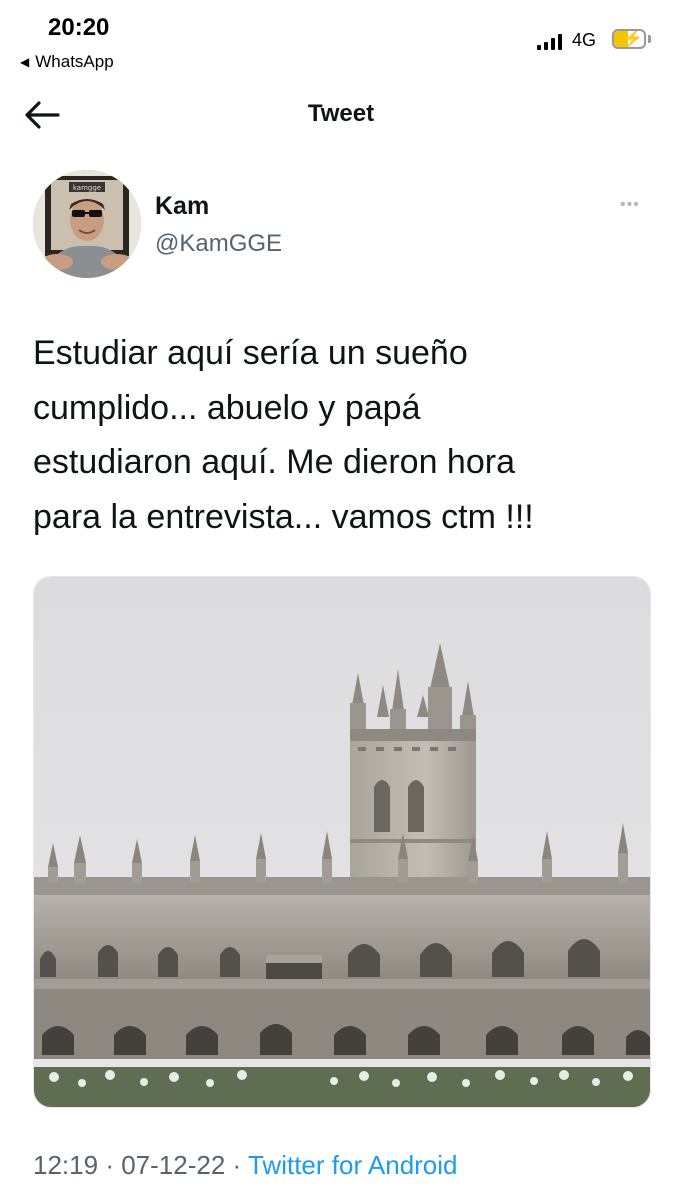  What do you see at coordinates (649, 39) in the screenshot?
I see `battery-cap` at bounding box center [649, 39].